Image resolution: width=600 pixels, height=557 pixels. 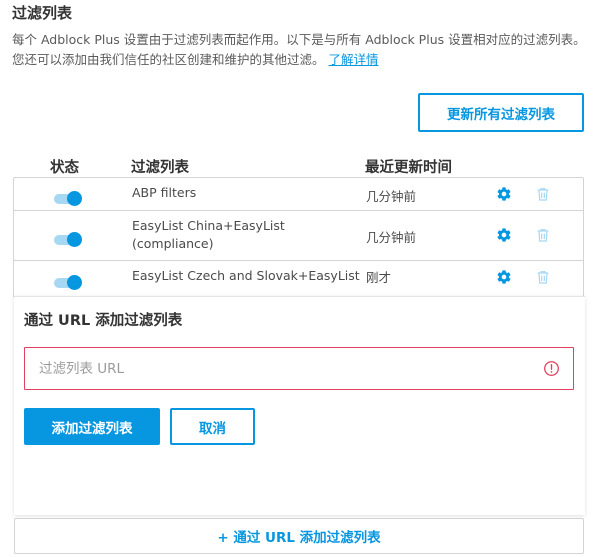 What do you see at coordinates (208, 234) in the screenshot?
I see `filter-name: EasyList China+EasyList (compliance)` at bounding box center [208, 234].